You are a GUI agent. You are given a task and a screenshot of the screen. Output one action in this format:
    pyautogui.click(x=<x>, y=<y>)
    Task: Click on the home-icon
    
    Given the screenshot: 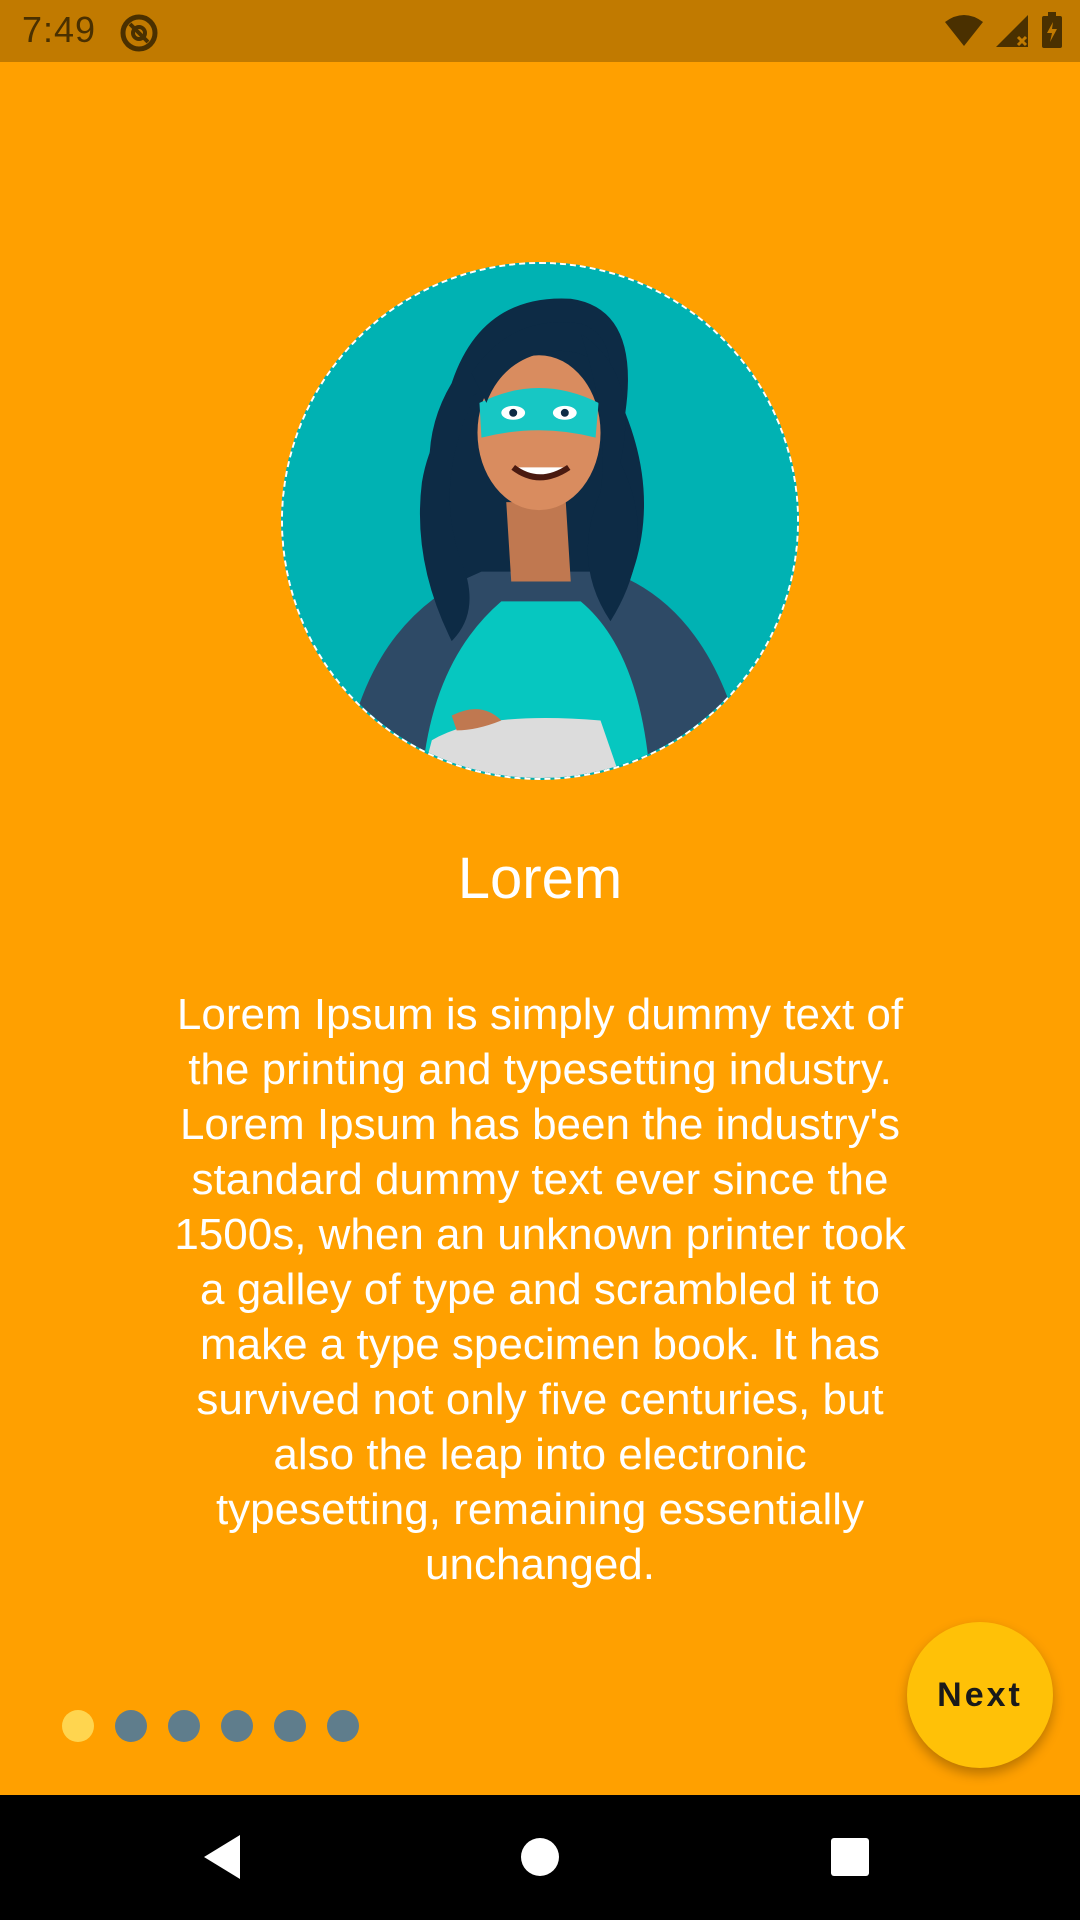 What is the action you would take?
    pyautogui.click(x=540, y=1857)
    